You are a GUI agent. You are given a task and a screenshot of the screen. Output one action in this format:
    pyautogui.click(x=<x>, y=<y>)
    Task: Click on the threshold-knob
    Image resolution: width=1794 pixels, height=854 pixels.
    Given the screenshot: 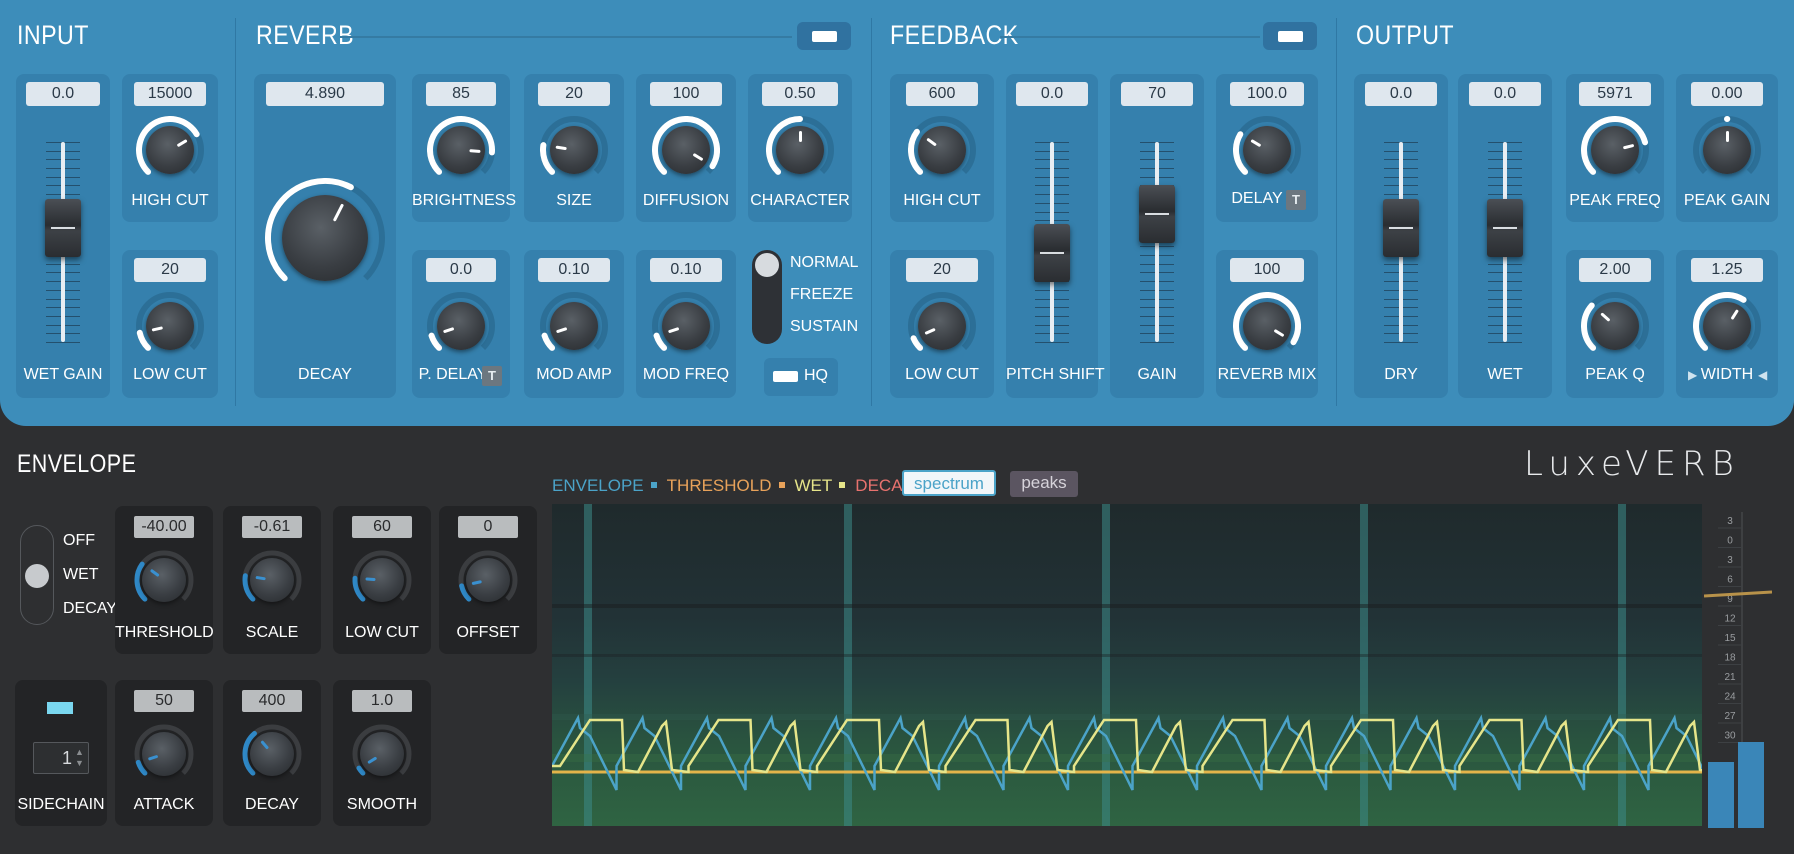 What is the action you would take?
    pyautogui.click(x=164, y=580)
    